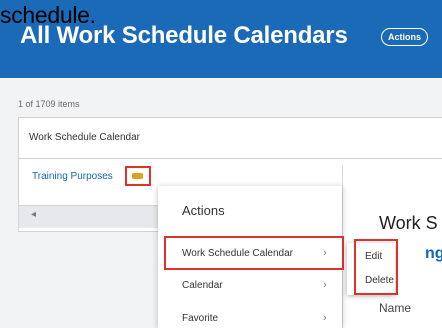  Describe the element at coordinates (379, 280) in the screenshot. I see `submenu-item-delete: Delete` at that location.